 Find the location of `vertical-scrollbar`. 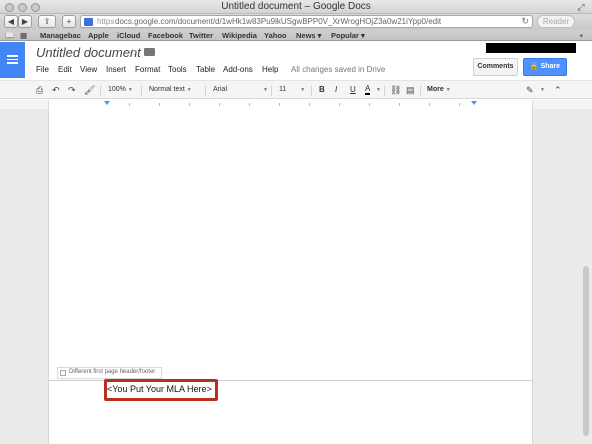

vertical-scrollbar is located at coordinates (586, 351).